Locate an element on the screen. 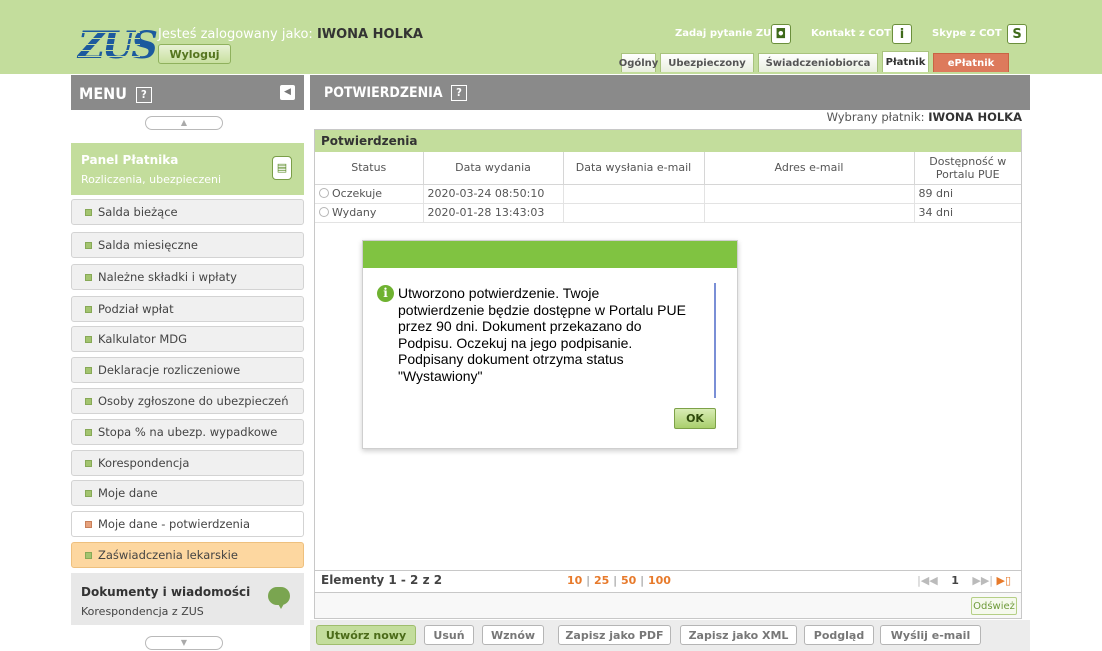  create-new-button: Utwórz nowy is located at coordinates (366, 635).